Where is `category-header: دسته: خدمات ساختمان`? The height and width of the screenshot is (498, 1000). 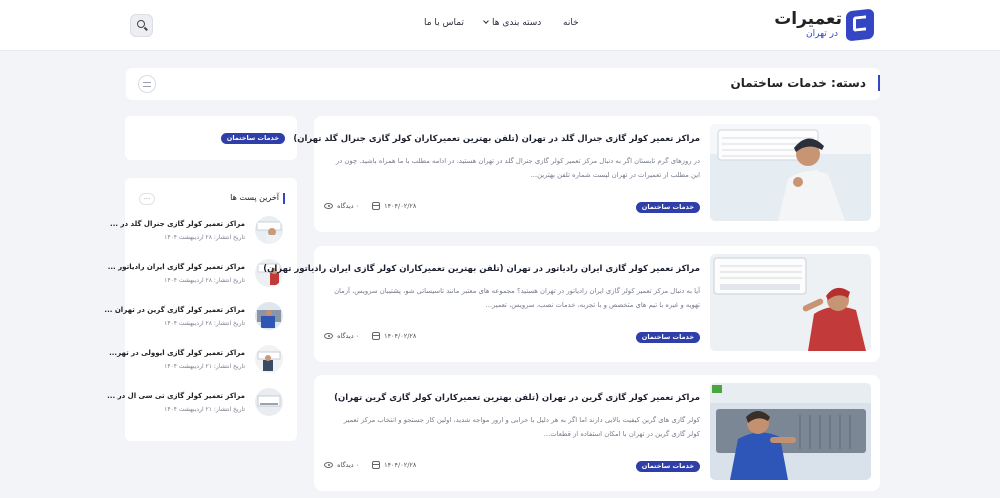 category-header: دسته: خدمات ساختمان is located at coordinates (503, 84).